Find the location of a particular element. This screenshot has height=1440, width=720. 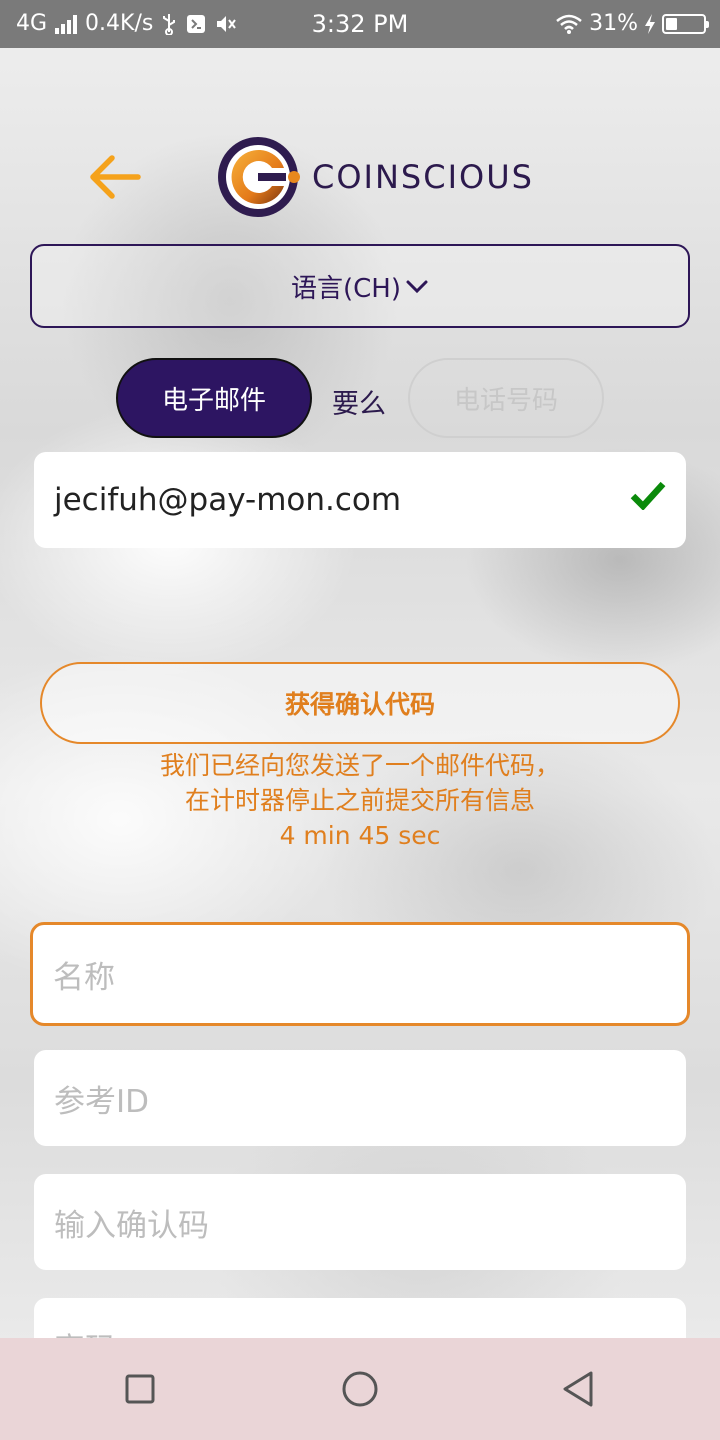

square-icon is located at coordinates (140, 1389).